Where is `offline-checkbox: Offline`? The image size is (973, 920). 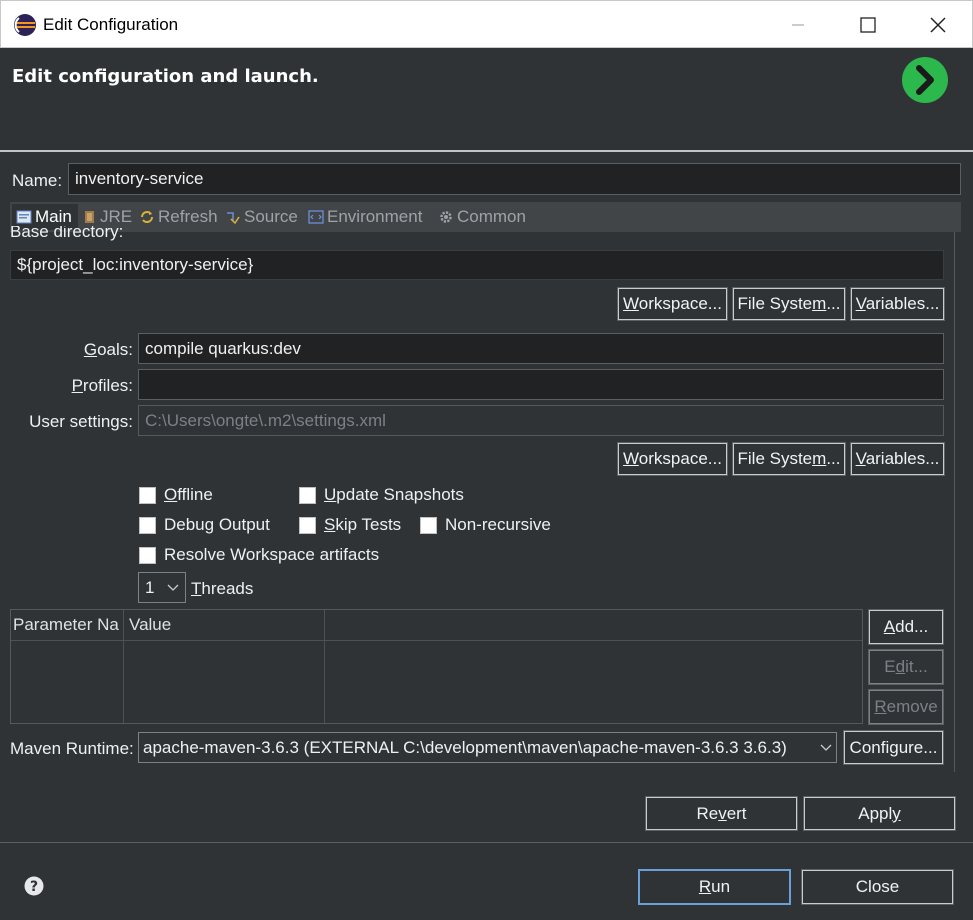 offline-checkbox: Offline is located at coordinates (176, 495).